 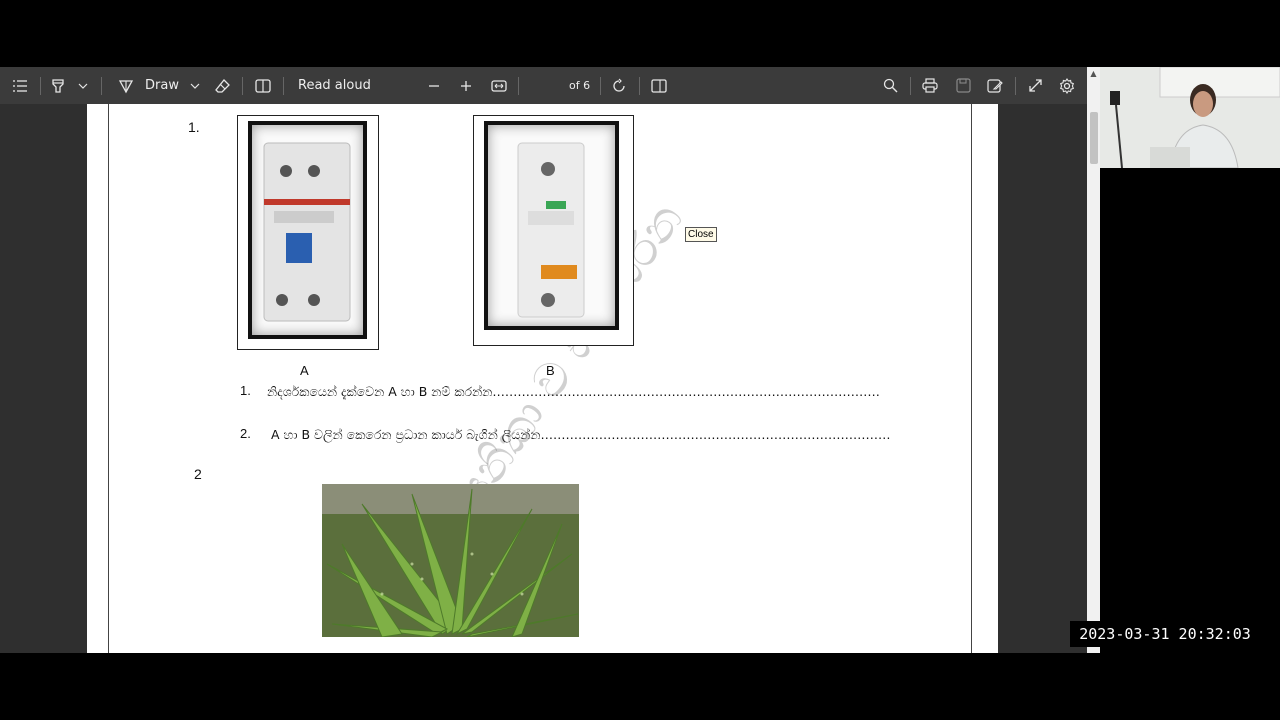 What do you see at coordinates (304, 370) in the screenshot?
I see `image-a-label: A` at bounding box center [304, 370].